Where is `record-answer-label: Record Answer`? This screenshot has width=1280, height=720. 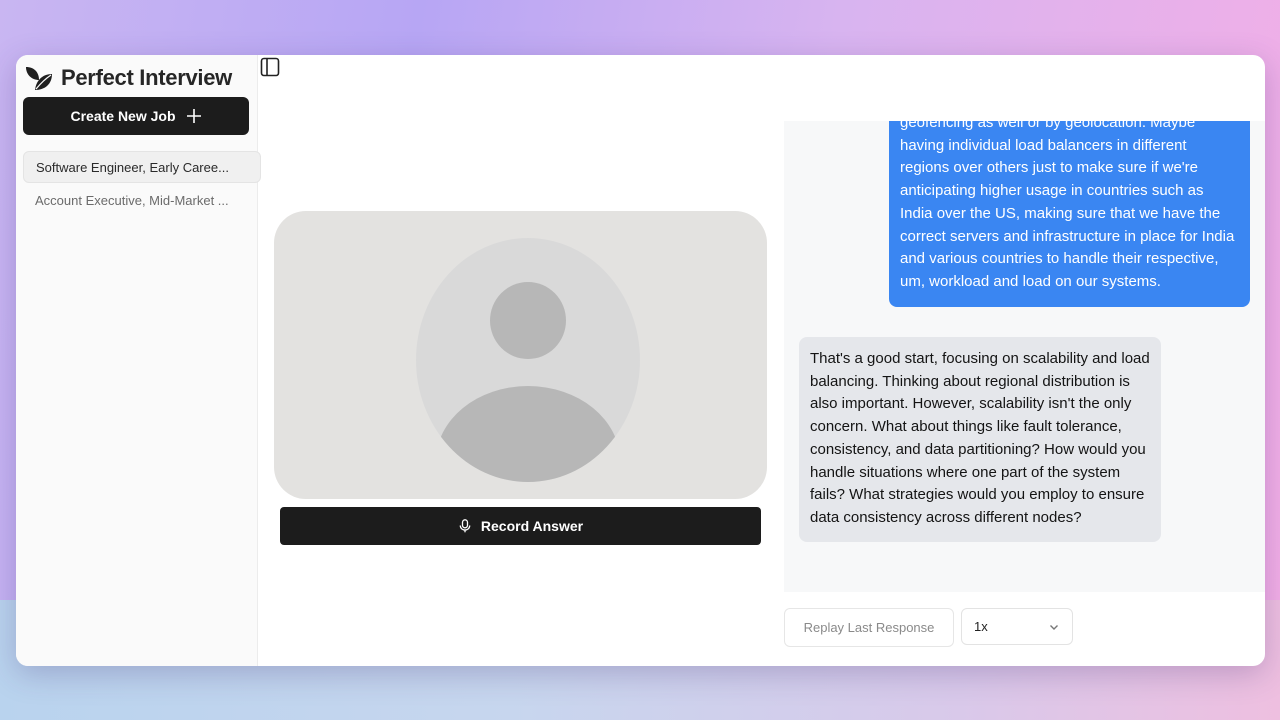
record-answer-label: Record Answer is located at coordinates (532, 526).